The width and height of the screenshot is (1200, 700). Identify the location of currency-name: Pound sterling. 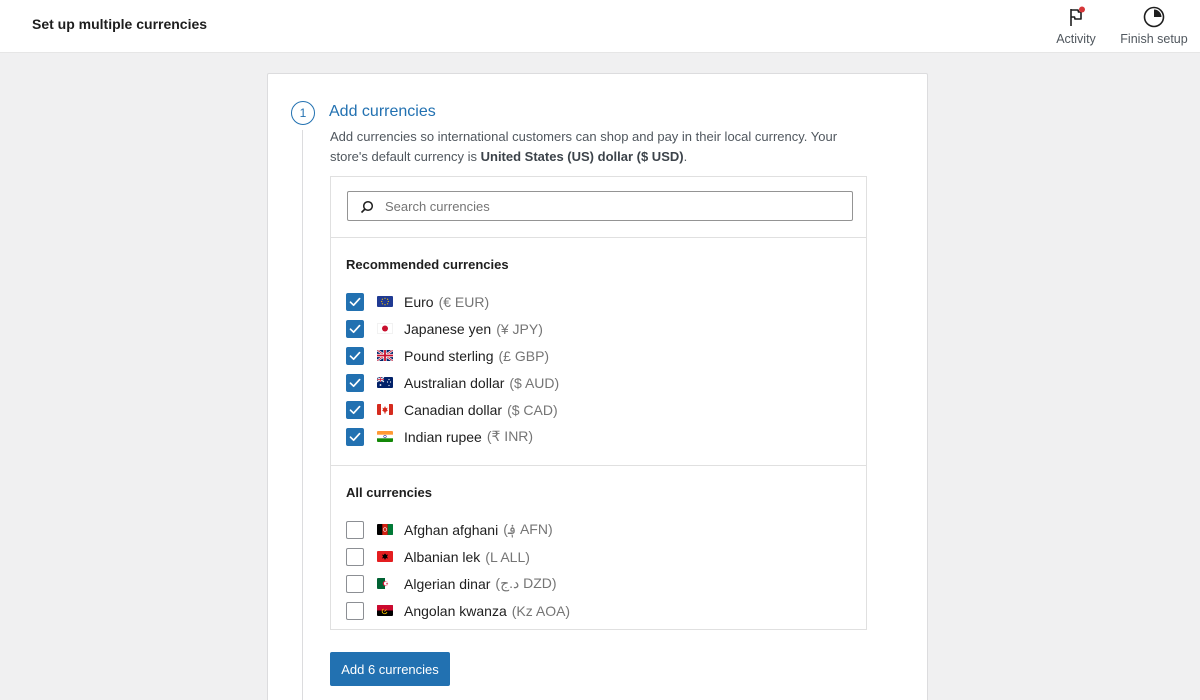
(449, 355).